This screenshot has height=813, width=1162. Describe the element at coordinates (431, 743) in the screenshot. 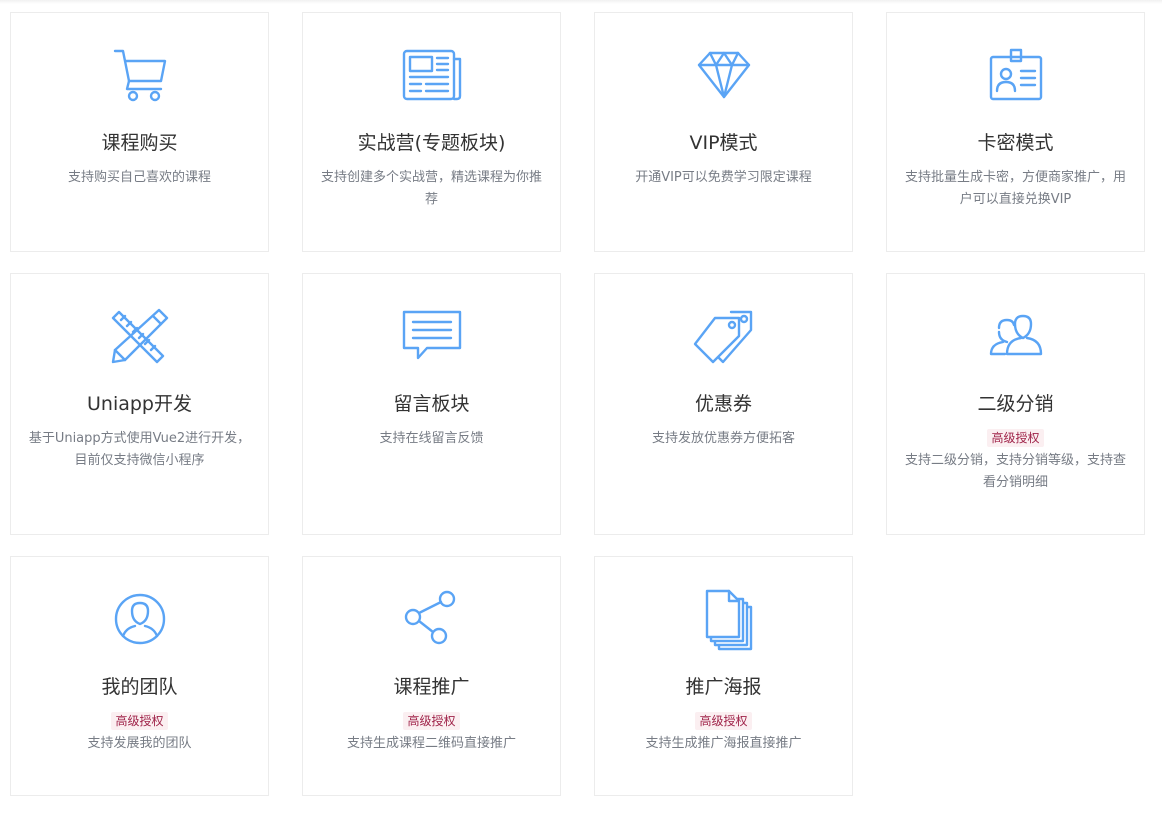

I see `card-description: 支持生成课程二维码直接推广` at that location.